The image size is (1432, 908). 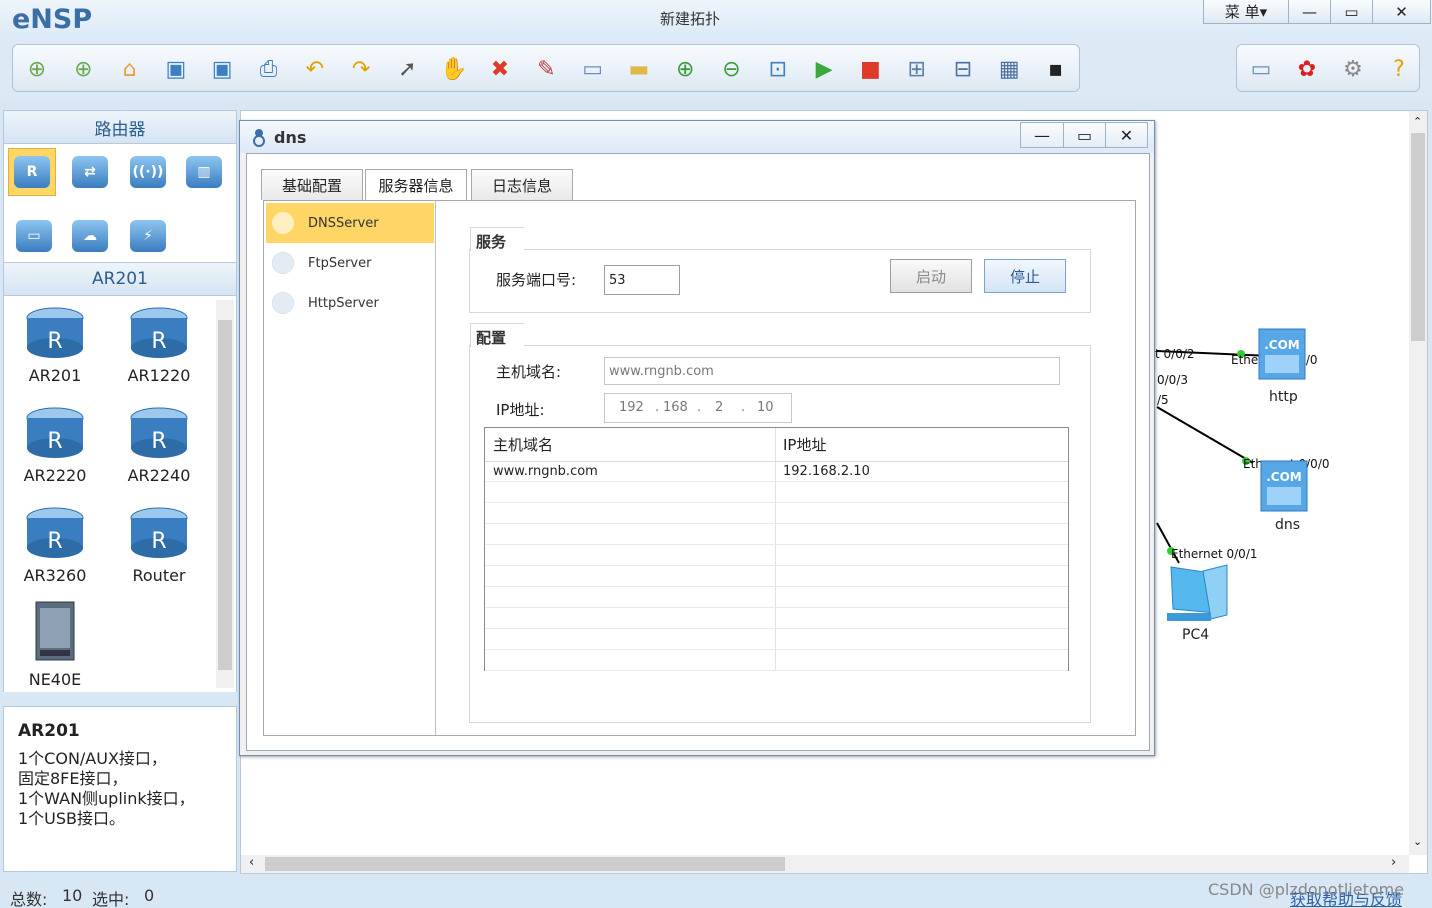 I want to click on ip-octet: 192, so click(x=631, y=407).